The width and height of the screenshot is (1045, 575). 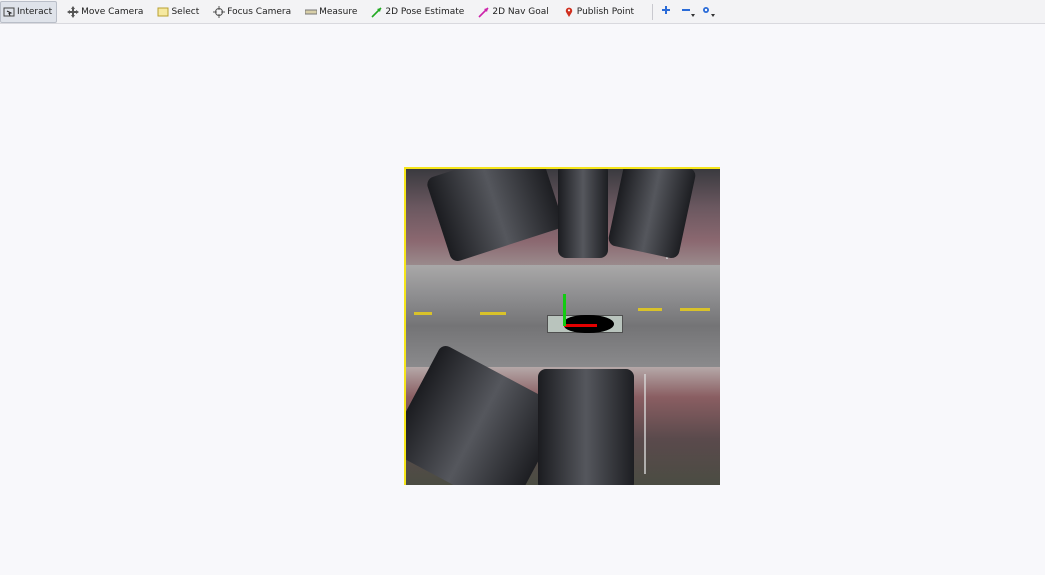 What do you see at coordinates (580, 325) in the screenshot?
I see `x-axis-marker` at bounding box center [580, 325].